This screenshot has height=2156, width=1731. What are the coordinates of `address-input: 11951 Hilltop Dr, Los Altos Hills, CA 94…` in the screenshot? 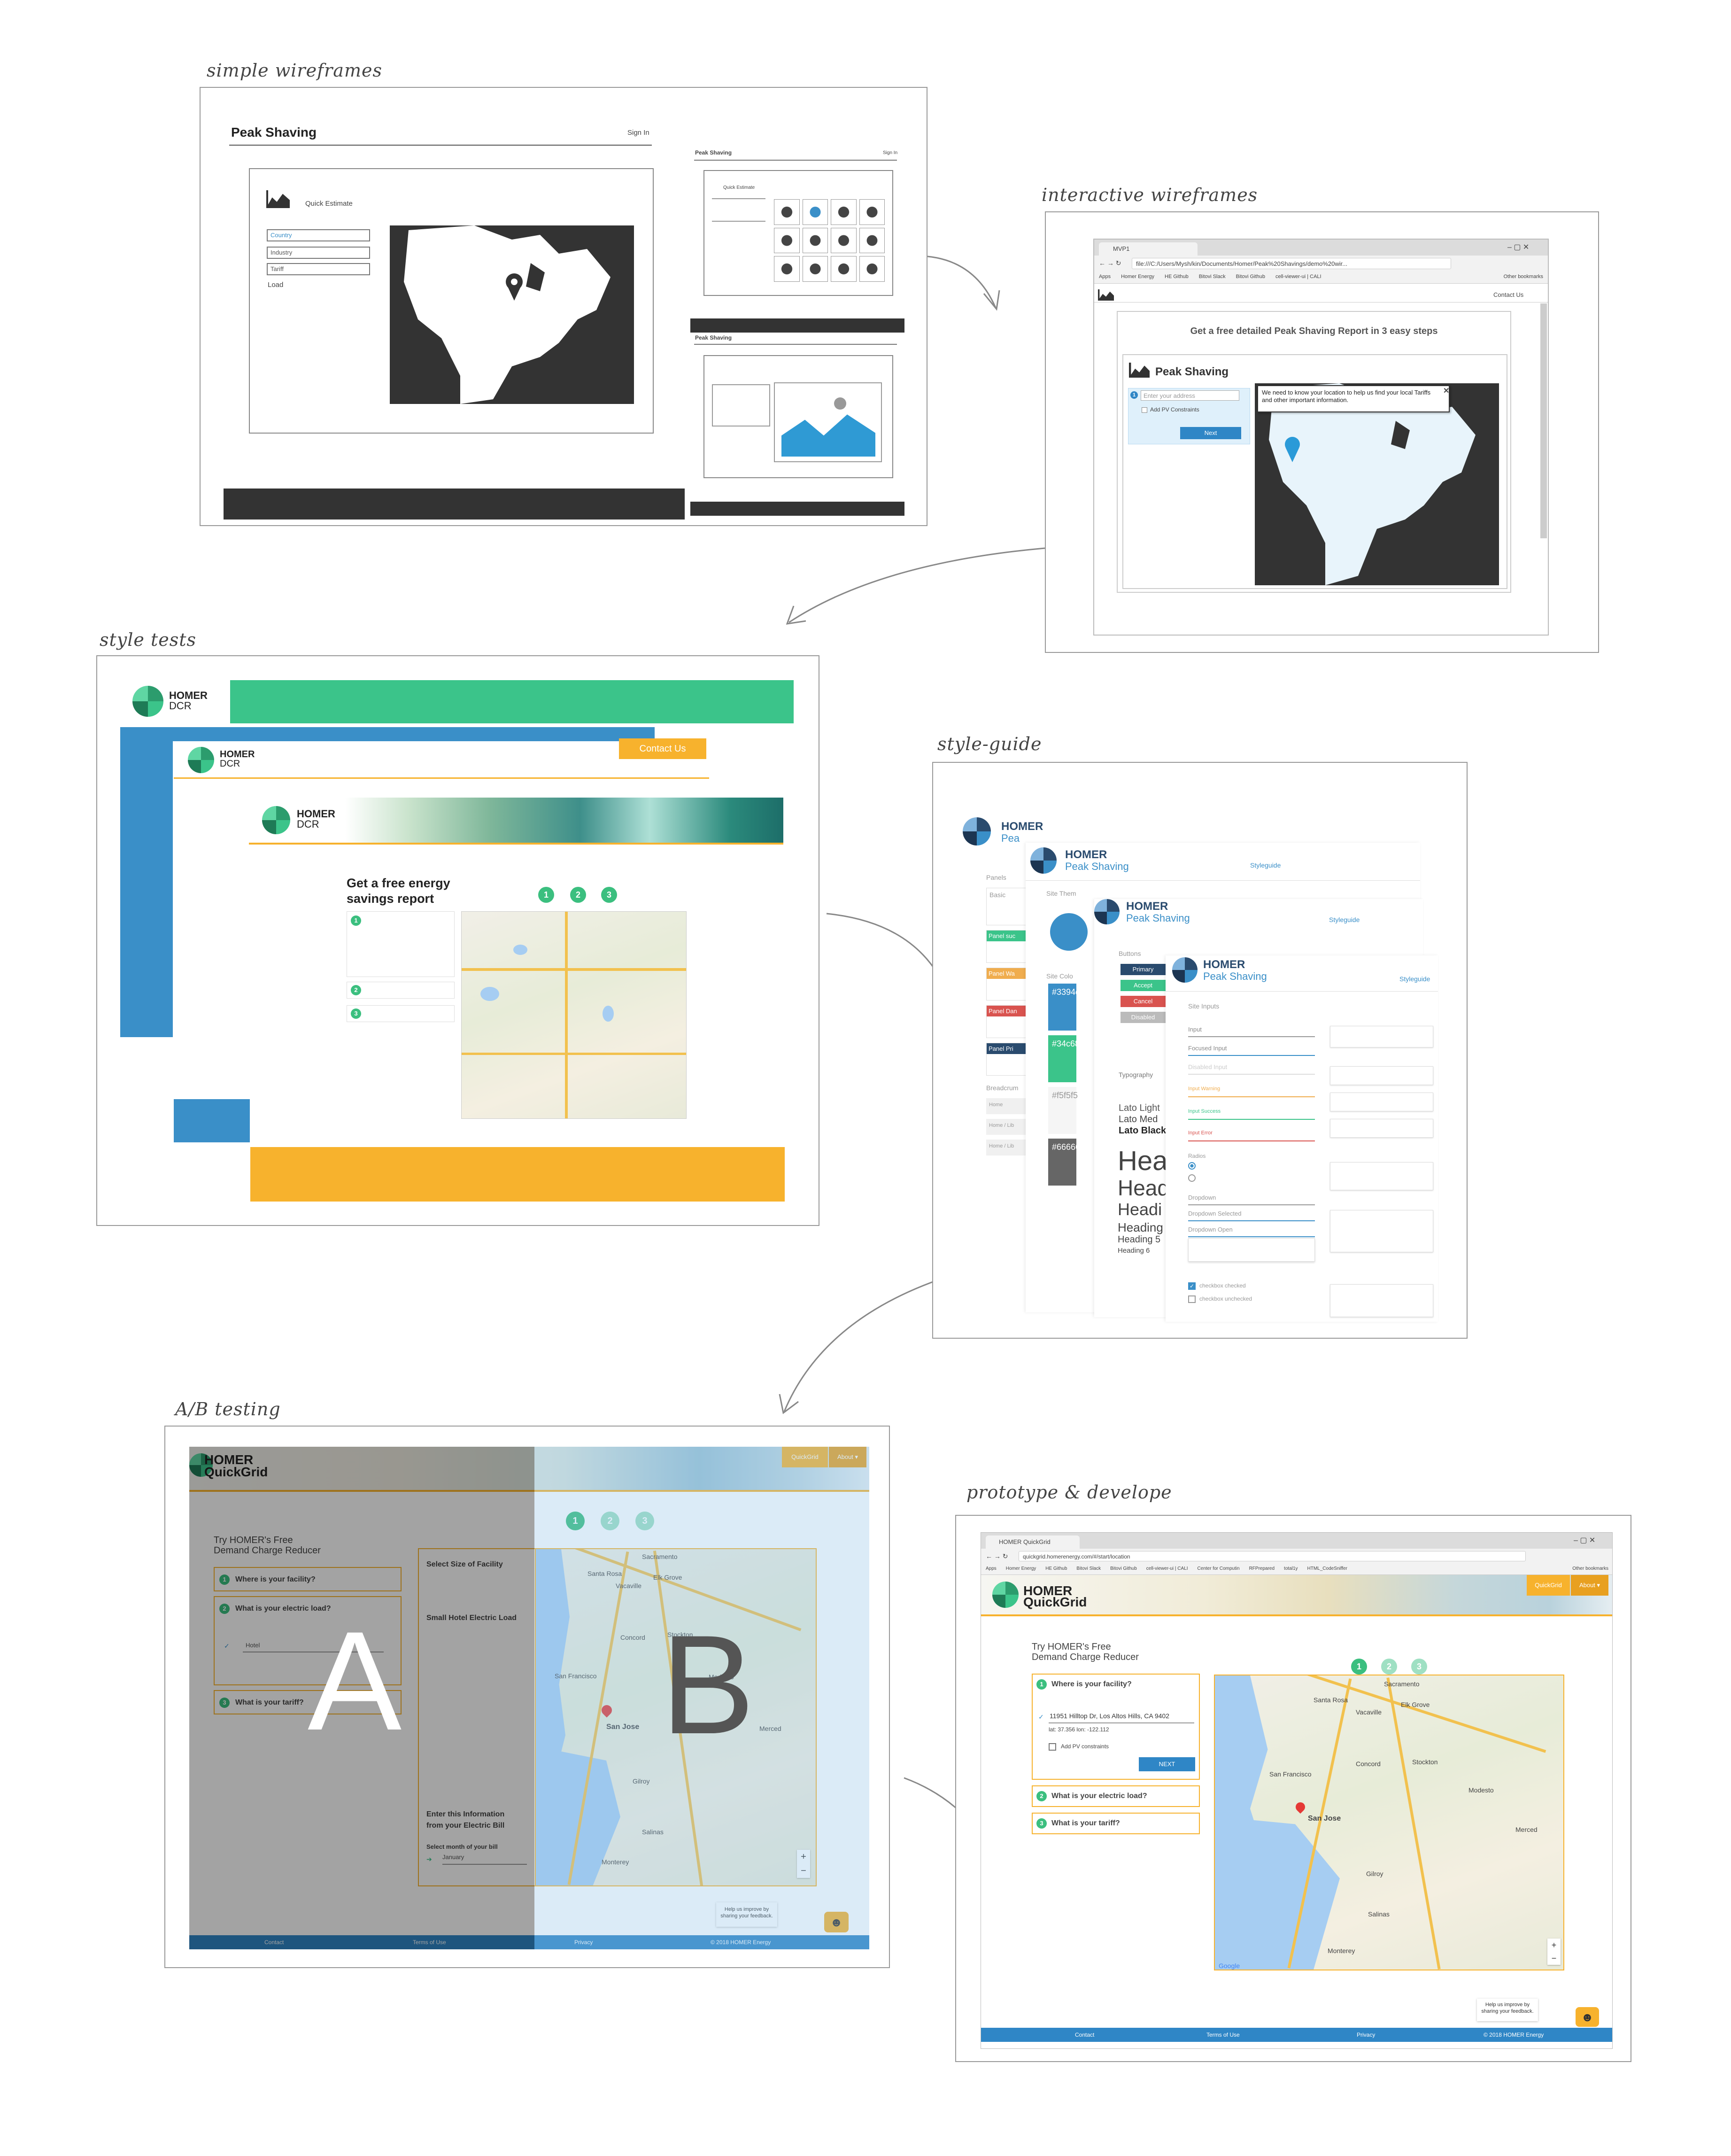 It's located at (1121, 1717).